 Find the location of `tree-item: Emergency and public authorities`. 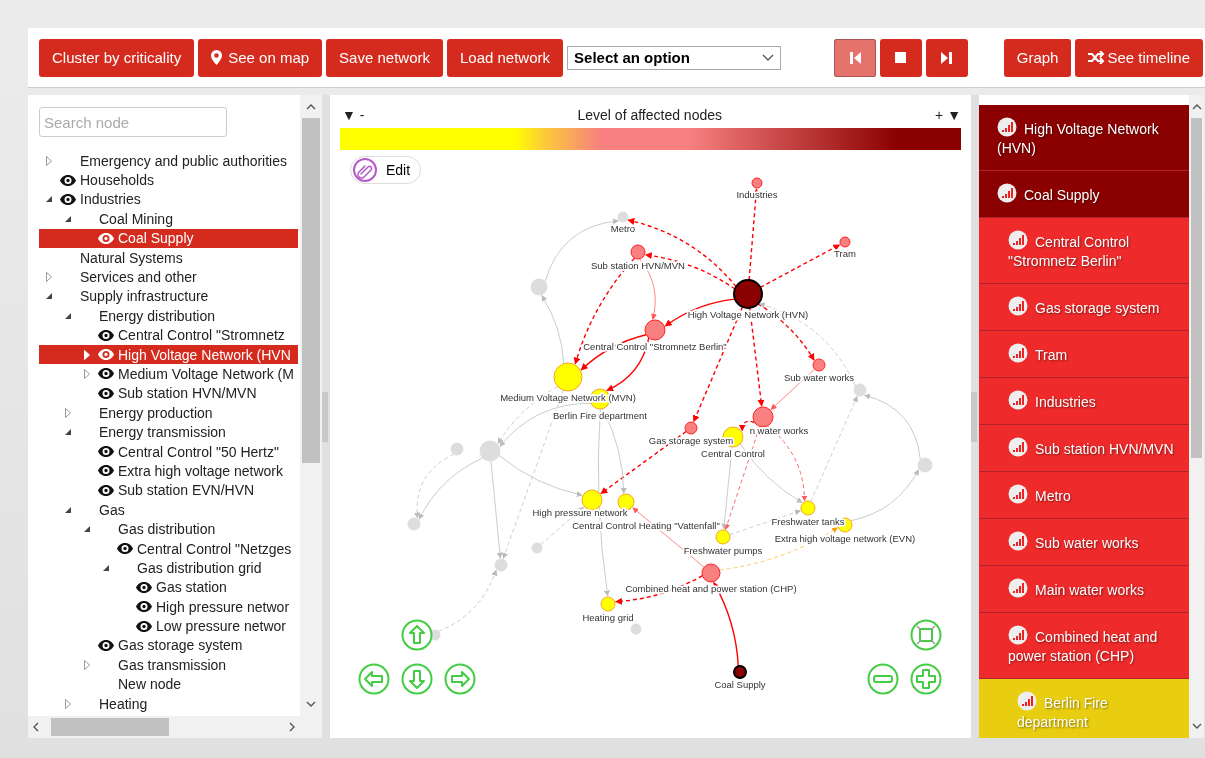

tree-item: Emergency and public authorities is located at coordinates (168, 161).